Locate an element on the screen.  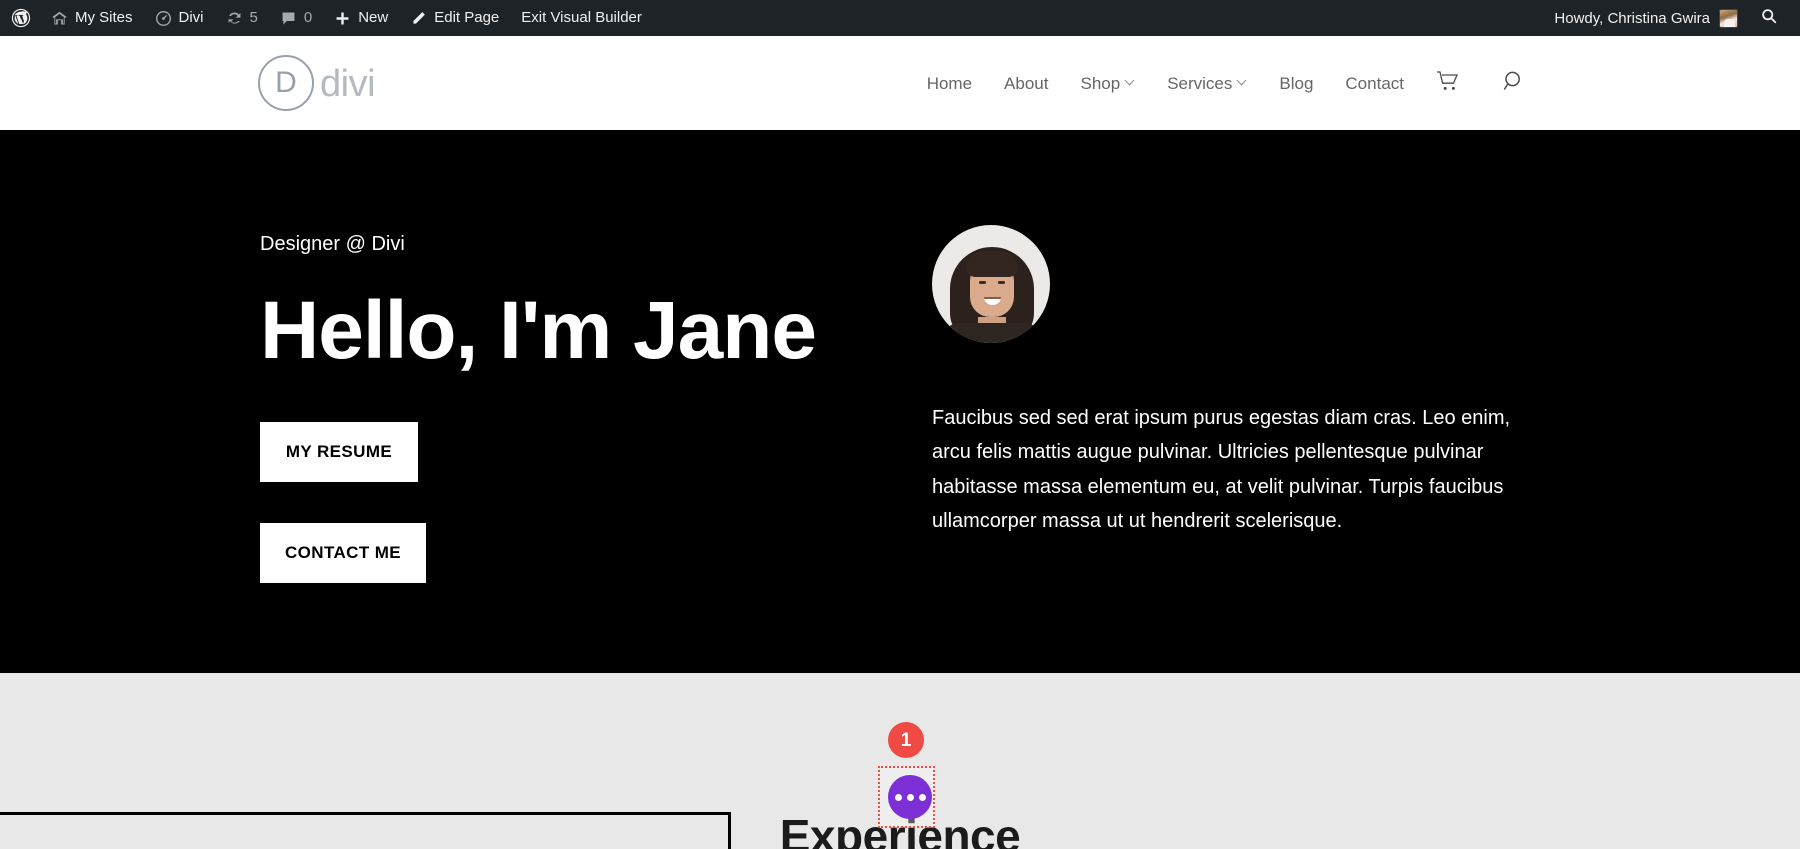
wordpress-logo-menu is located at coordinates (20, 18).